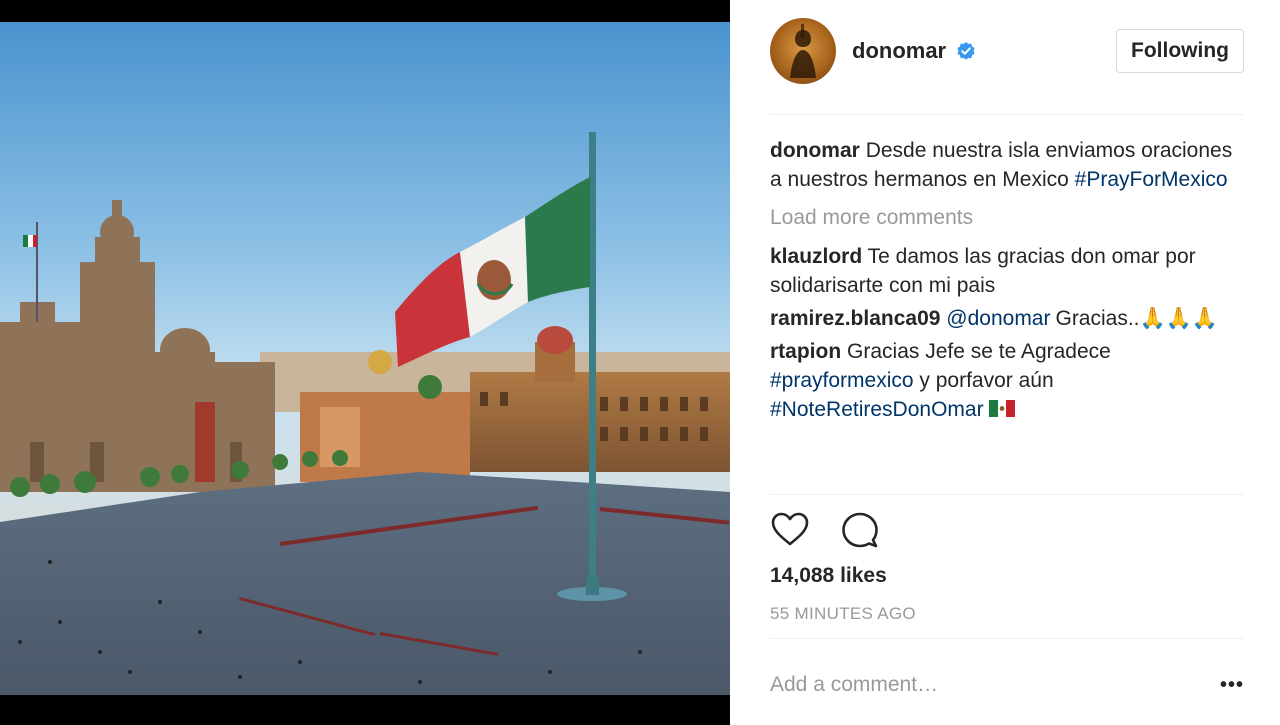 Image resolution: width=1280 pixels, height=725 pixels. Describe the element at coordinates (877, 409) in the screenshot. I see `comment-hashtag: #NoteRetiresDonOmar` at that location.